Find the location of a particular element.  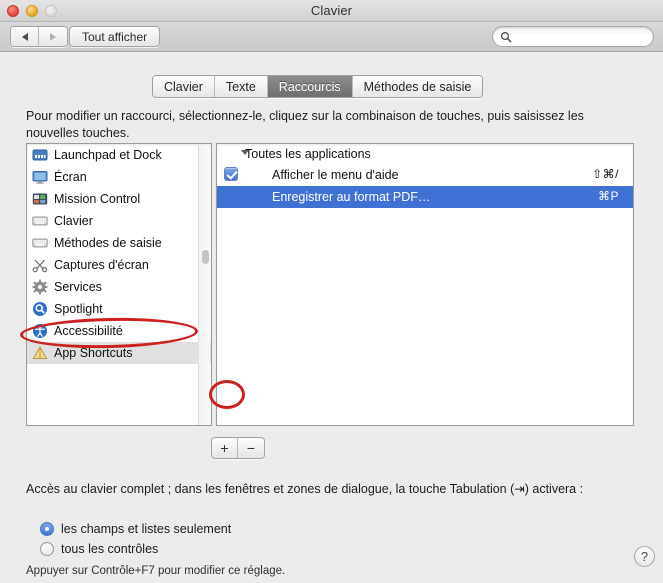

sidebar-item-label: Écran is located at coordinates (70, 177).